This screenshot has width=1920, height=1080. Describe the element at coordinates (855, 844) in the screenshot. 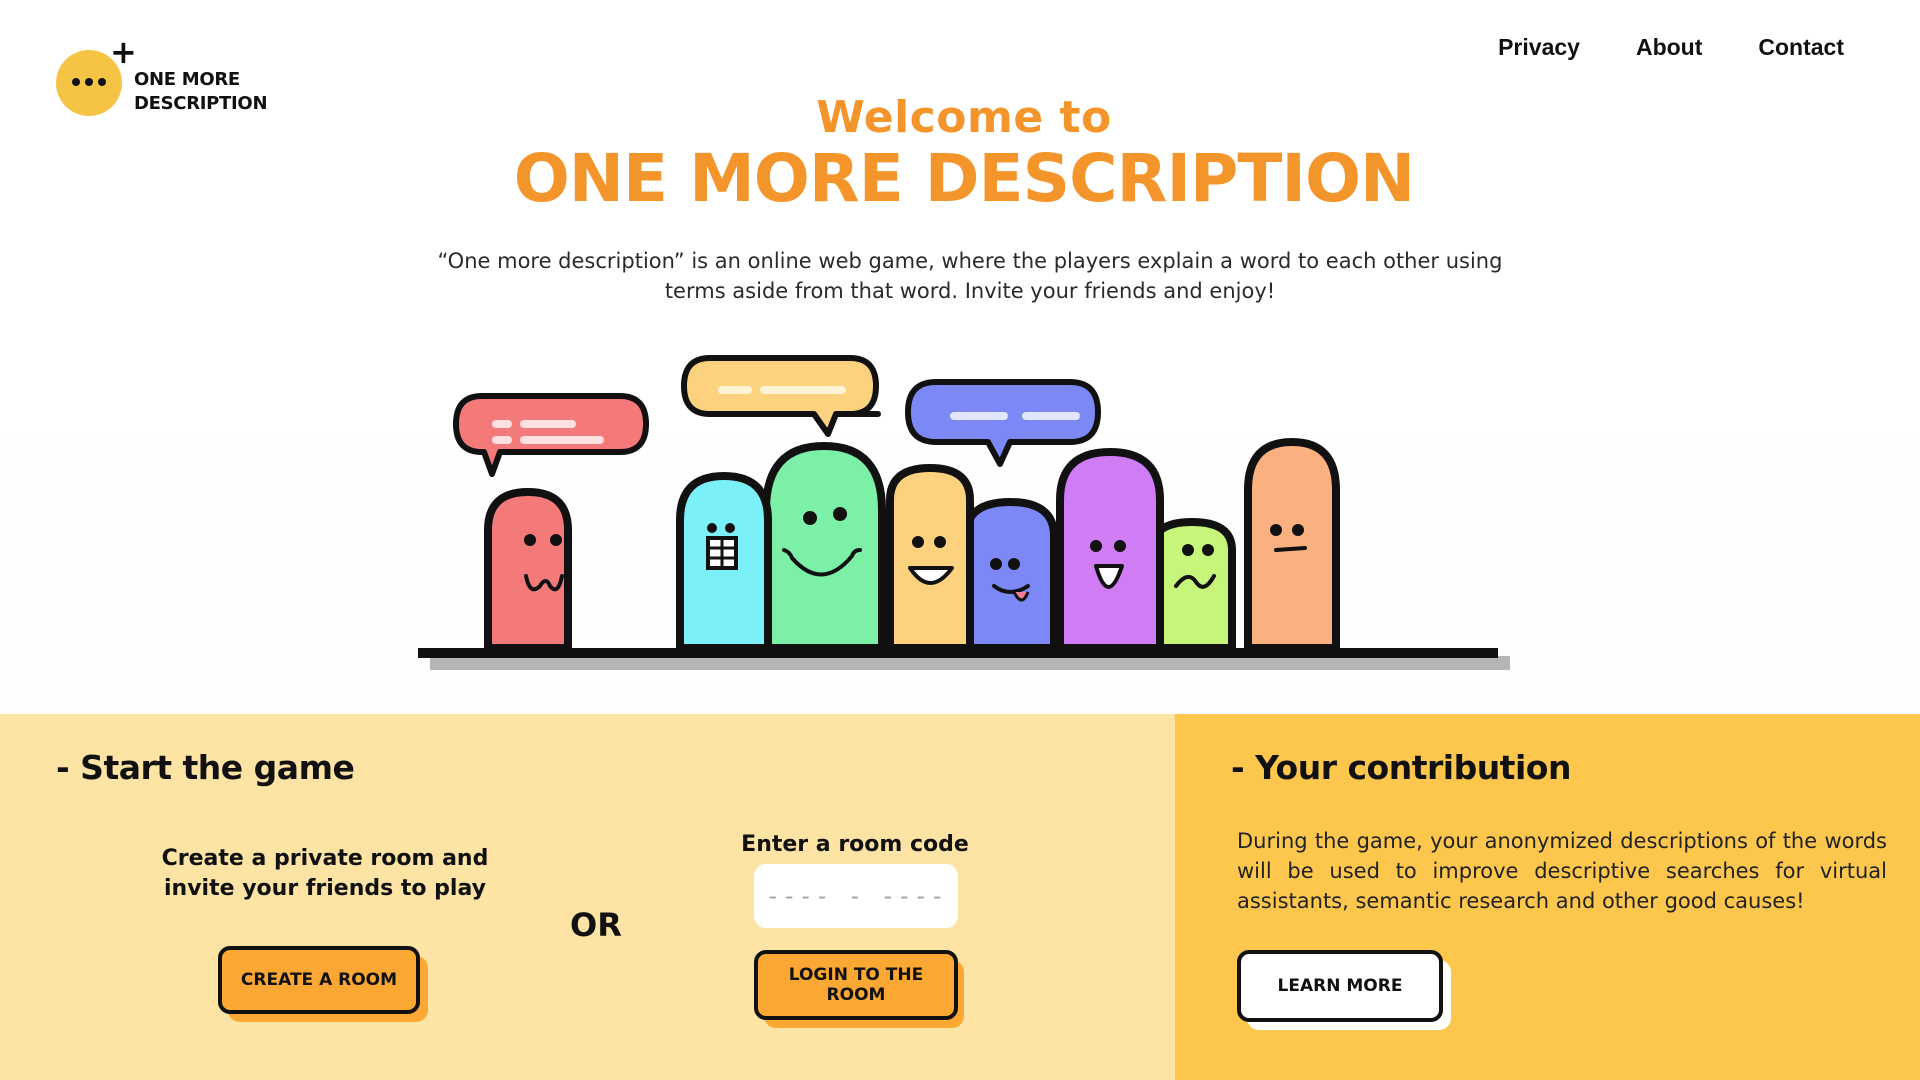

I see `room-code-label: Enter a room code` at that location.